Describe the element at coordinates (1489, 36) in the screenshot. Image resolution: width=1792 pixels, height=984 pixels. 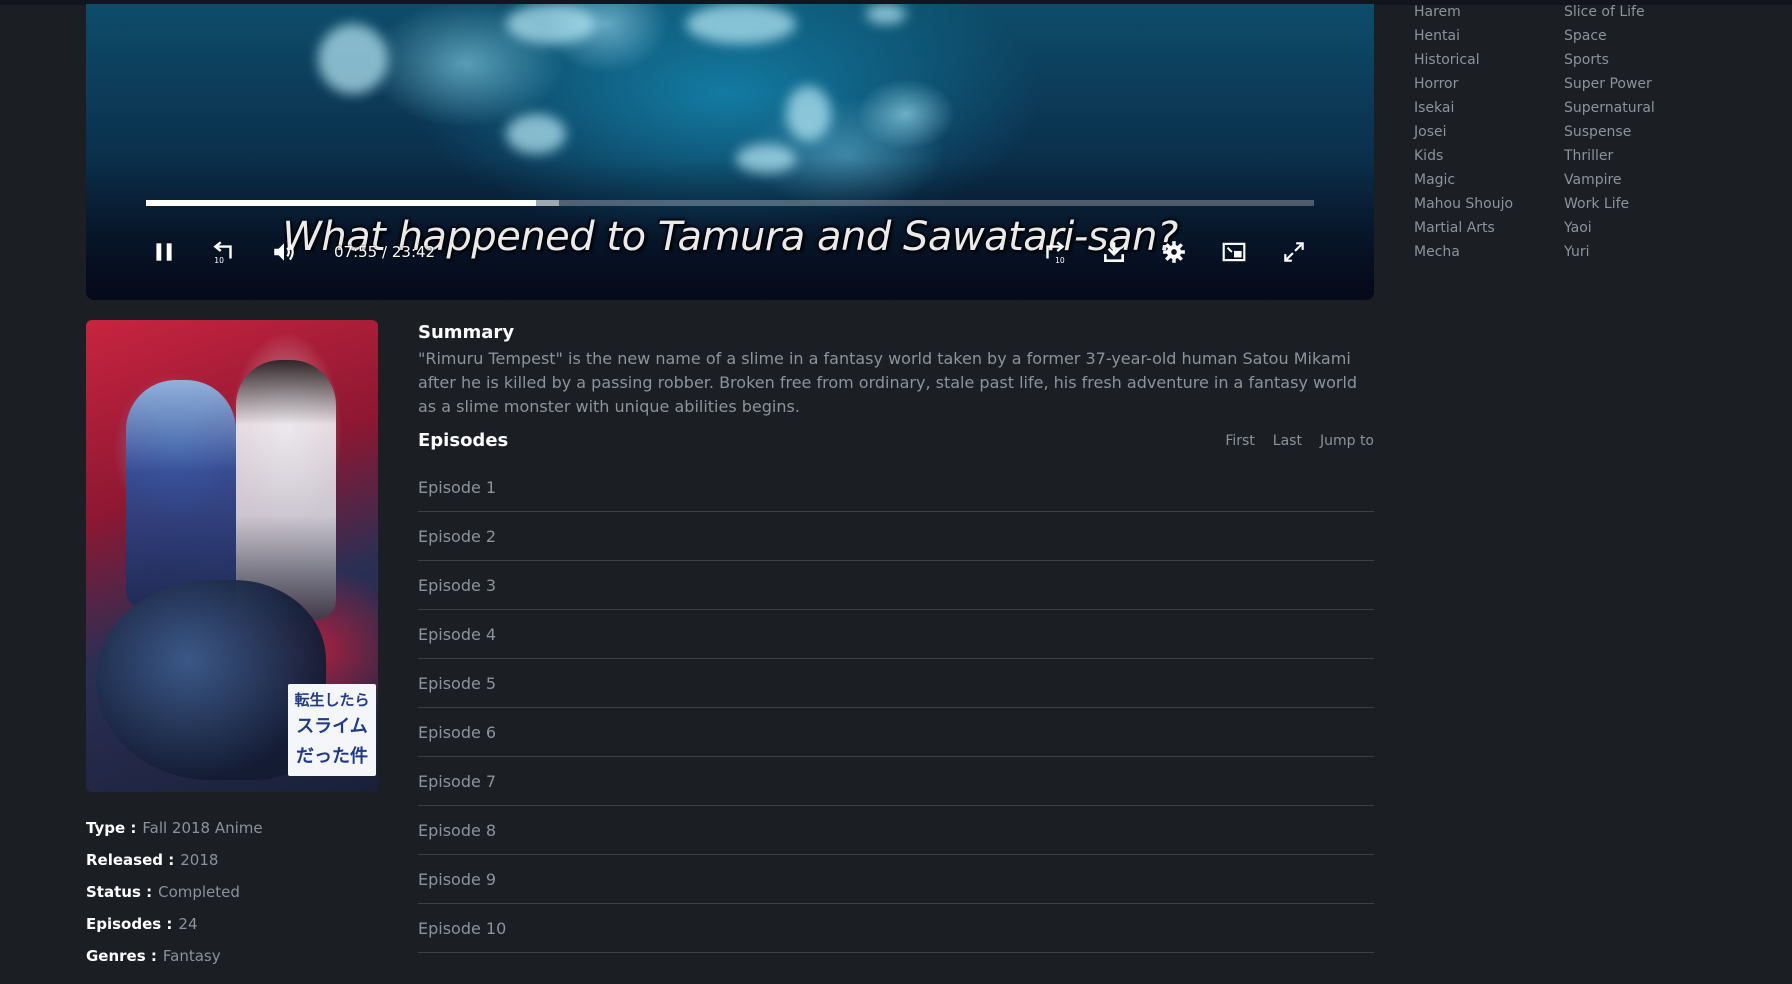
I see `genre-link: Hentai` at that location.